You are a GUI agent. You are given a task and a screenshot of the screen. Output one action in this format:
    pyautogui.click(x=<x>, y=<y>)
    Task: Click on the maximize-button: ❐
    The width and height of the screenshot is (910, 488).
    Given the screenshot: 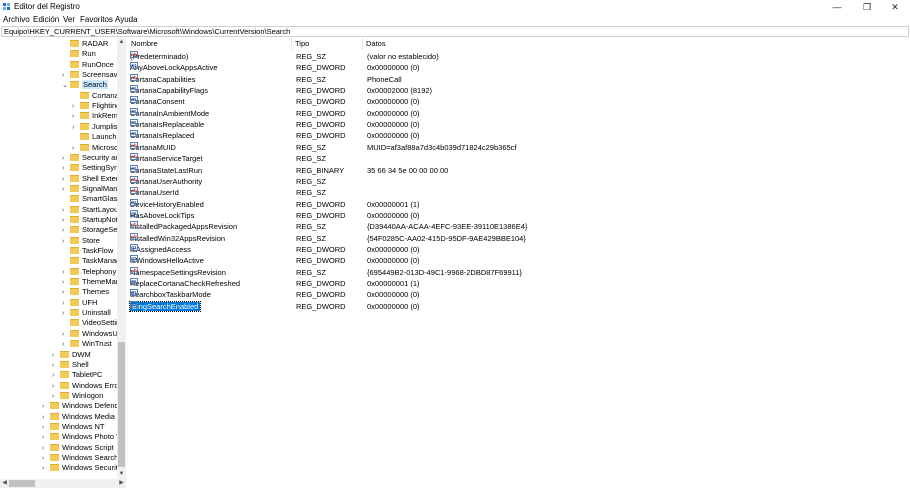 What is the action you would take?
    pyautogui.click(x=867, y=7)
    